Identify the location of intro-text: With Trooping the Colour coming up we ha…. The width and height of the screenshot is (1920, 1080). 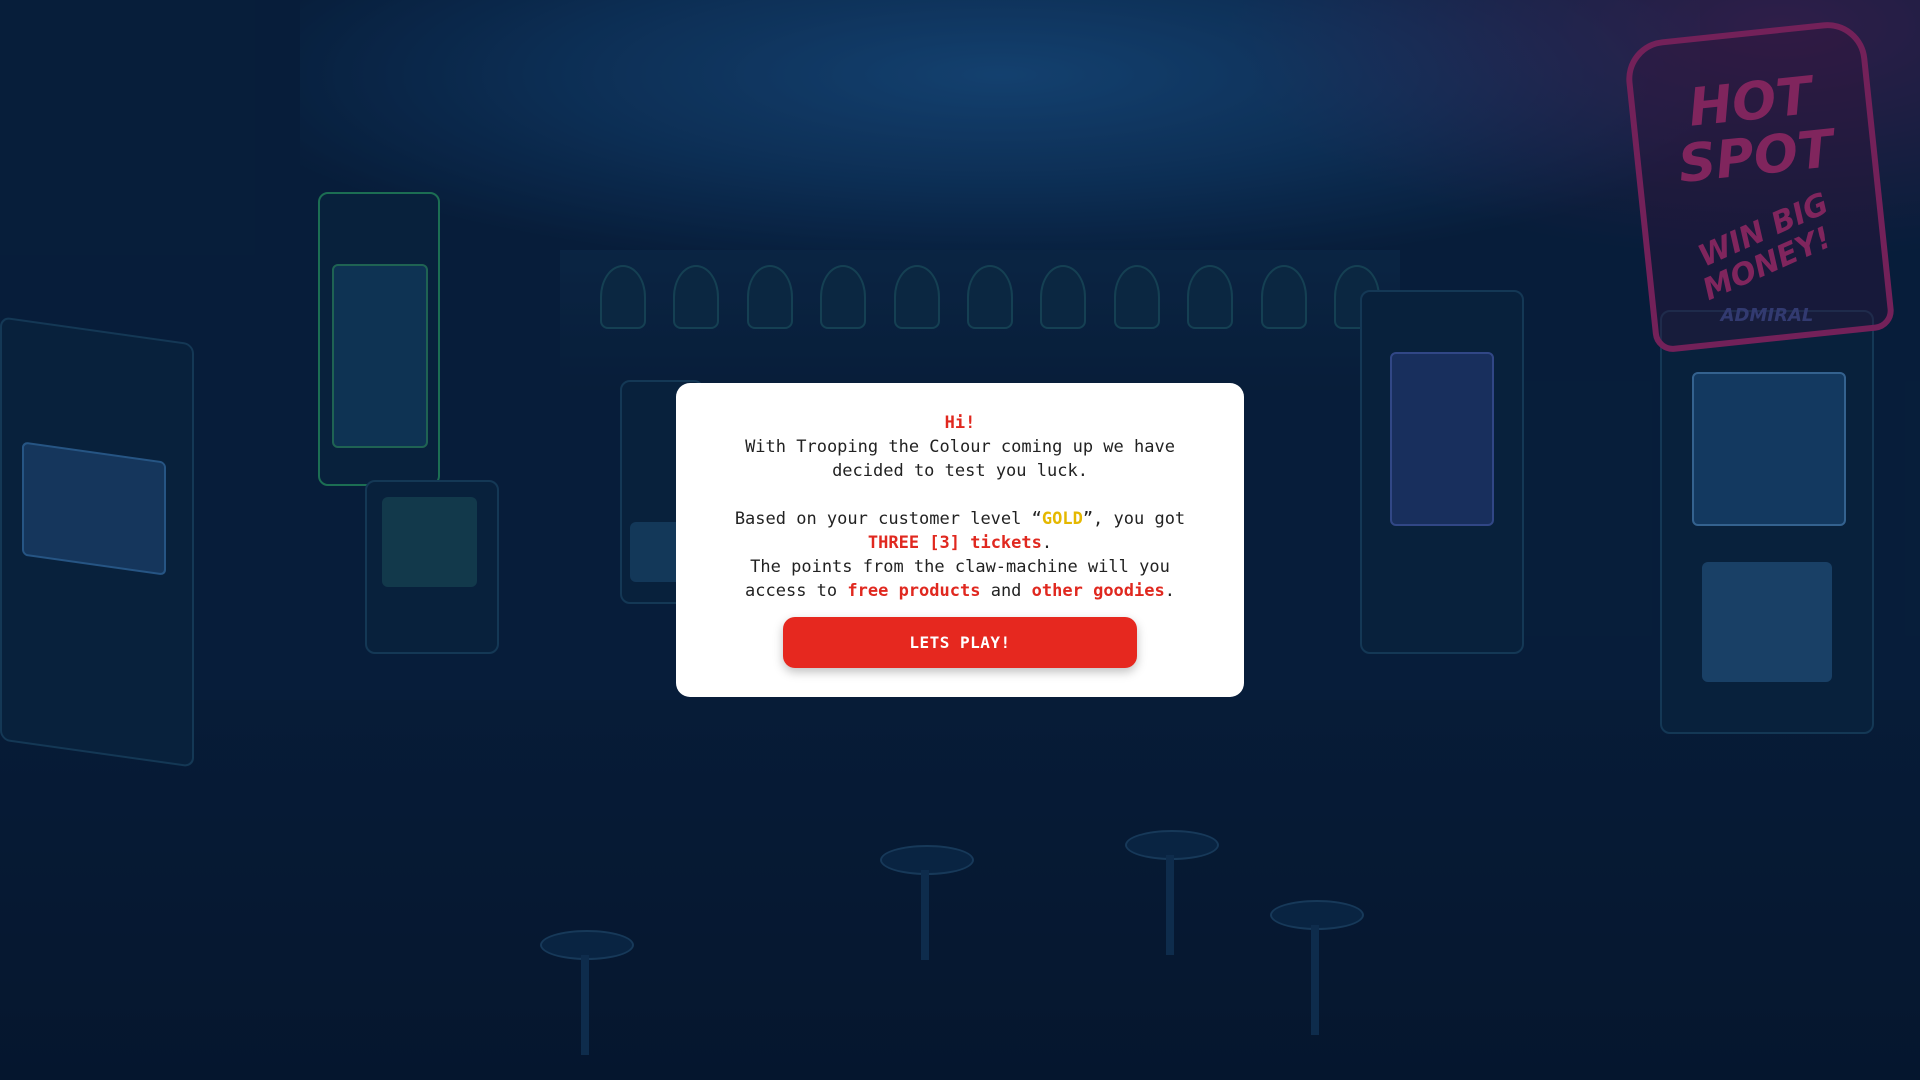
(960, 459).